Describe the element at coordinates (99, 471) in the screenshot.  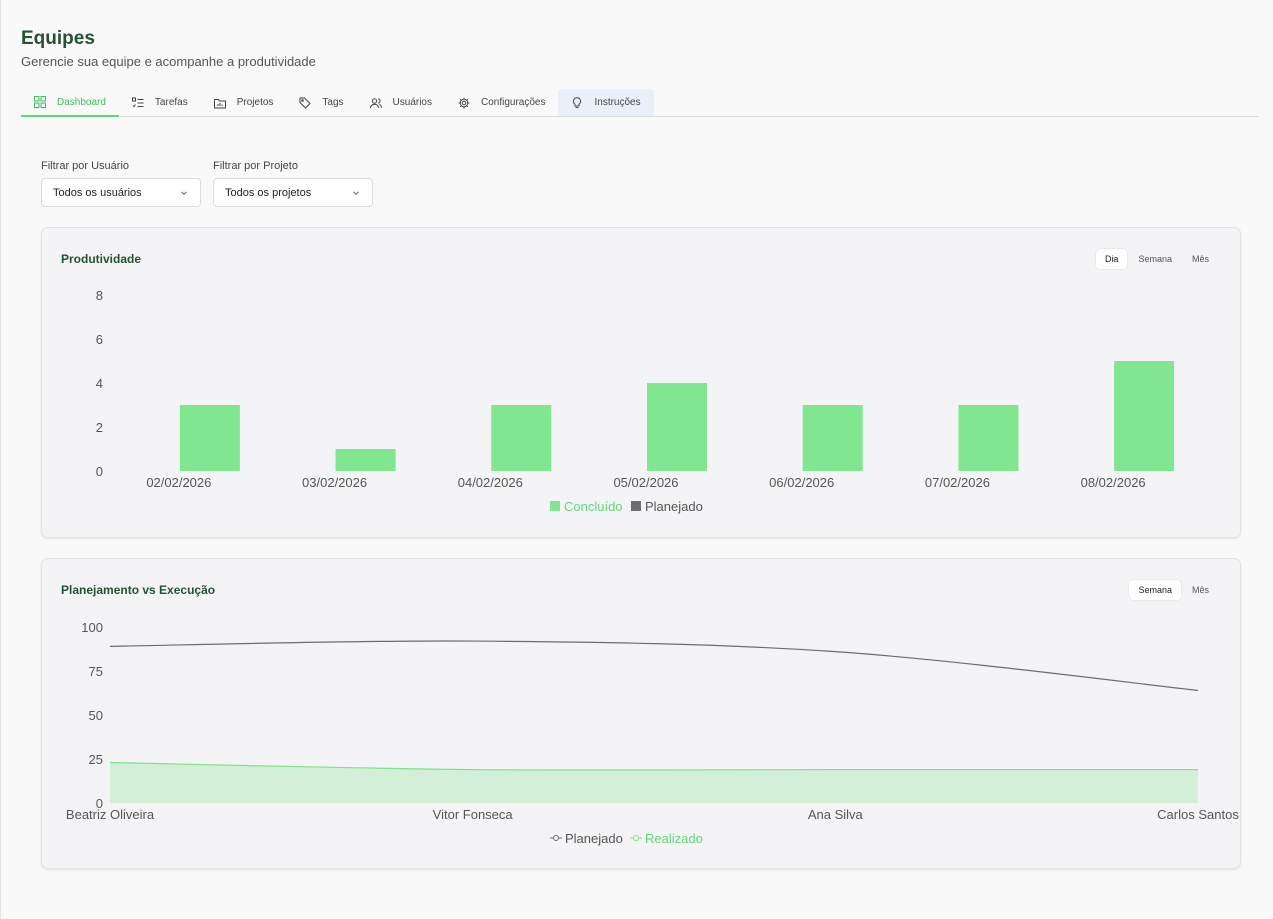
I see `y-tick-label: 0` at that location.